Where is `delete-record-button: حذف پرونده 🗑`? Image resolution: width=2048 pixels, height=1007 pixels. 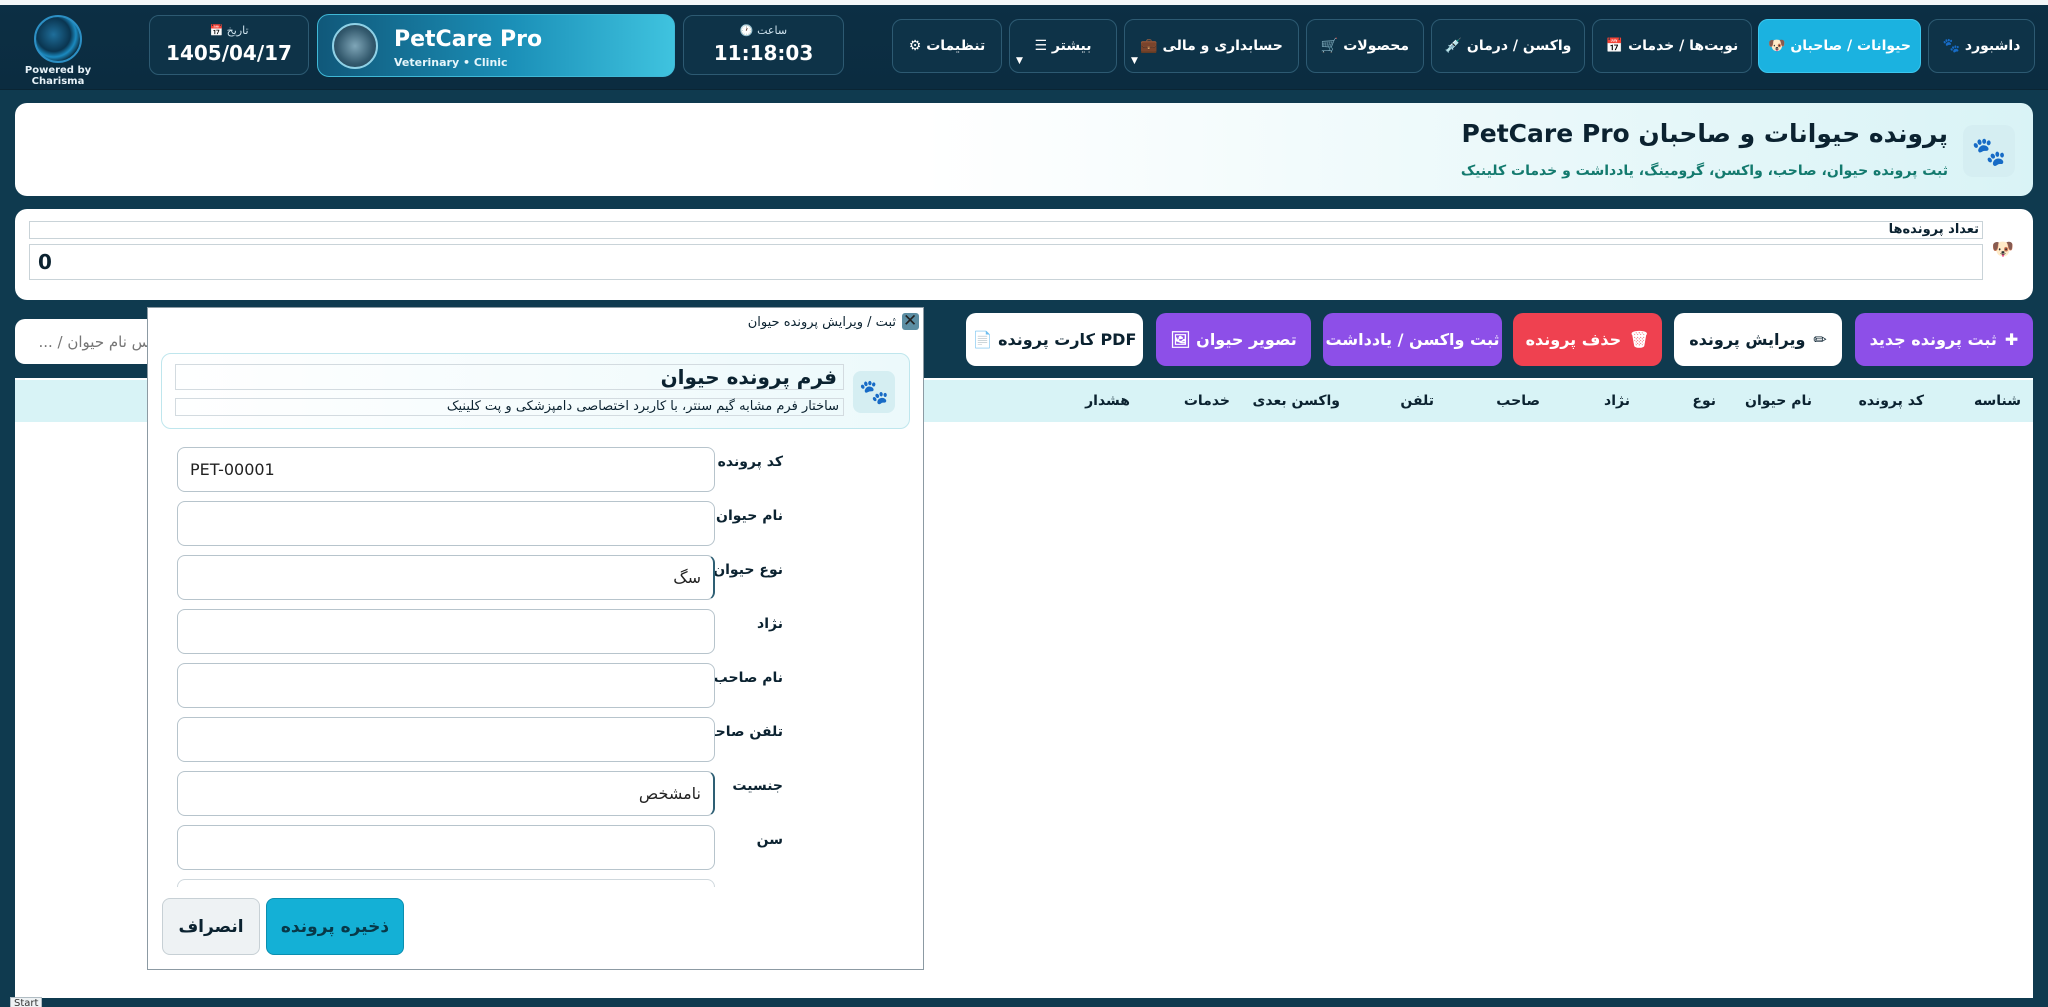 delete-record-button: حذف پرونده 🗑 is located at coordinates (1587, 339).